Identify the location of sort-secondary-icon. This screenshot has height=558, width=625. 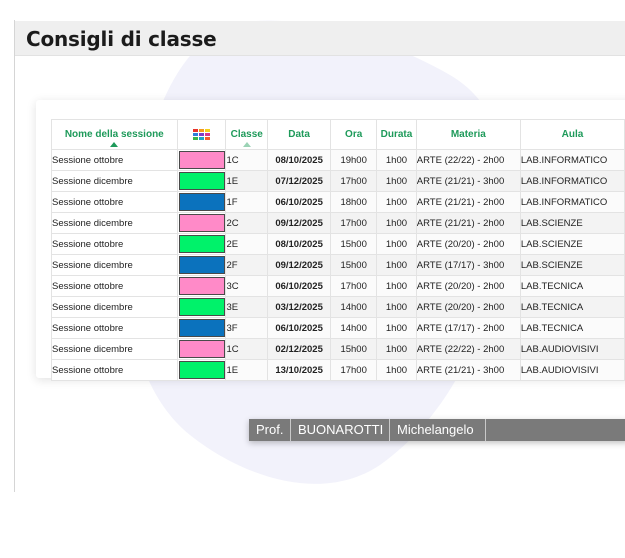
(246, 144).